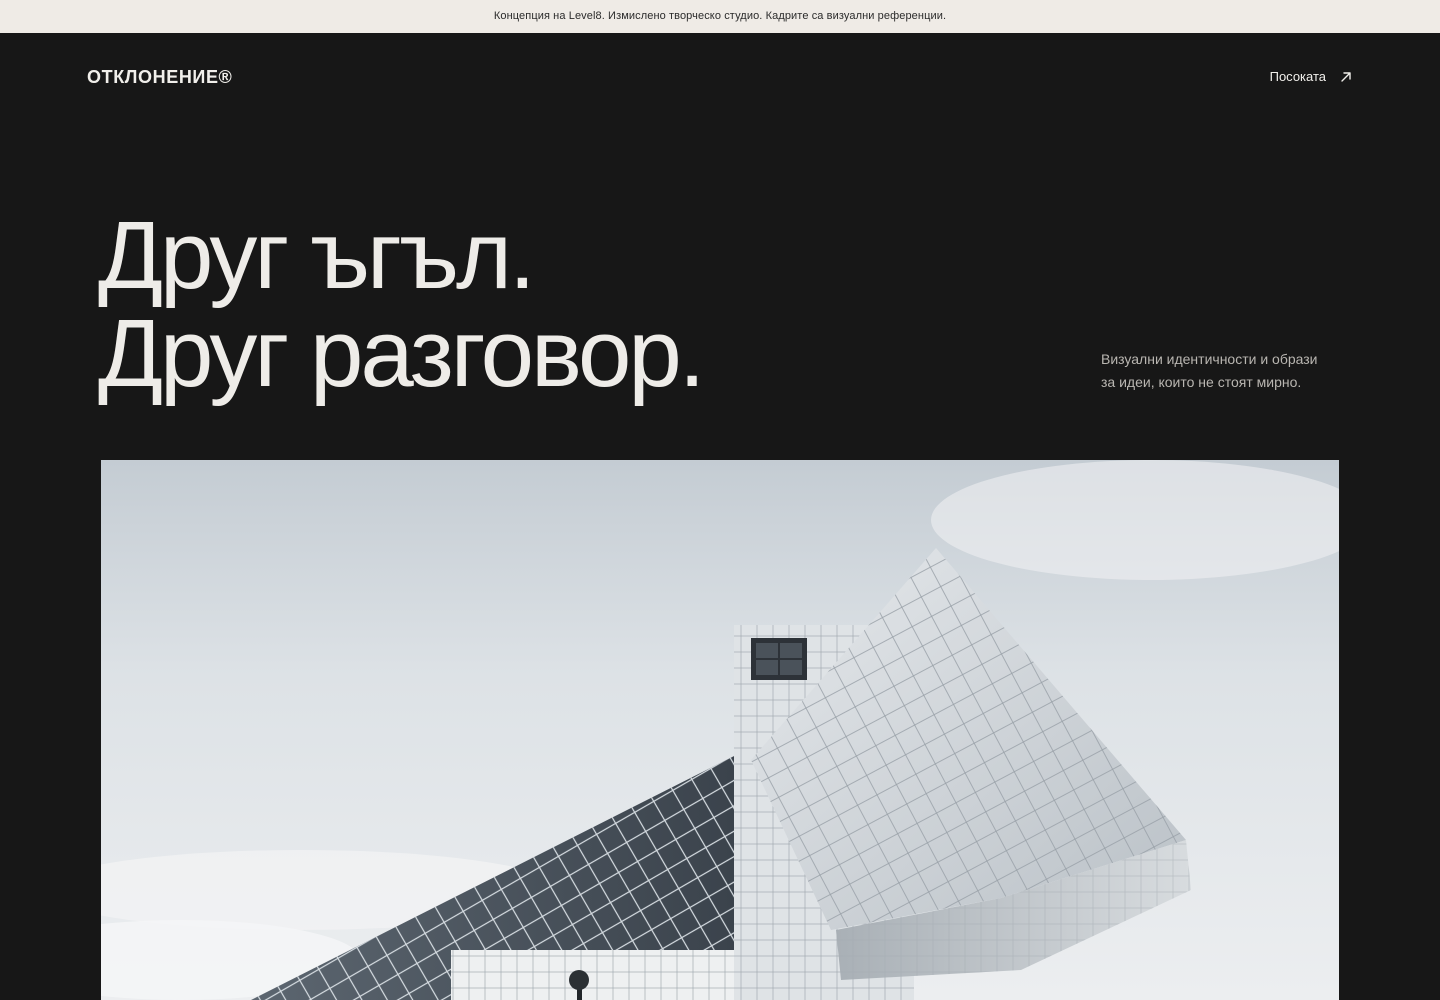 The width and height of the screenshot is (1440, 1000). I want to click on hero-subtitle-line-1: Визуални идентичности и образи, so click(1209, 359).